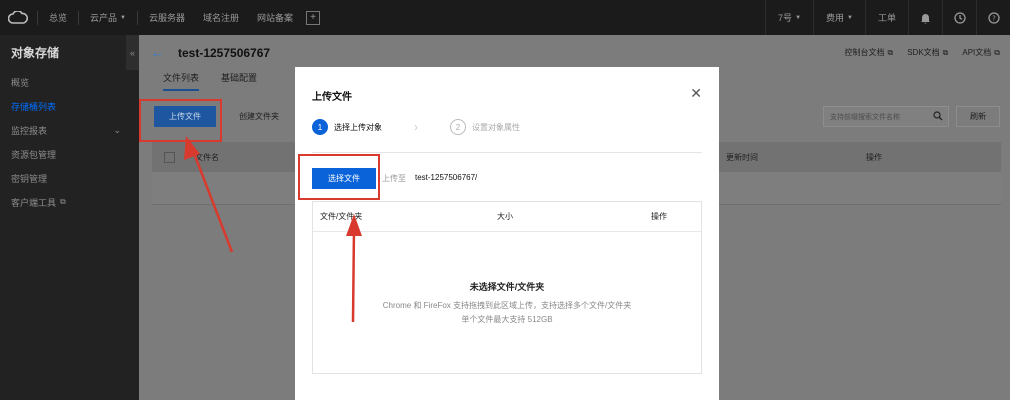  I want to click on tab-file-list: 文件列表, so click(181, 81).